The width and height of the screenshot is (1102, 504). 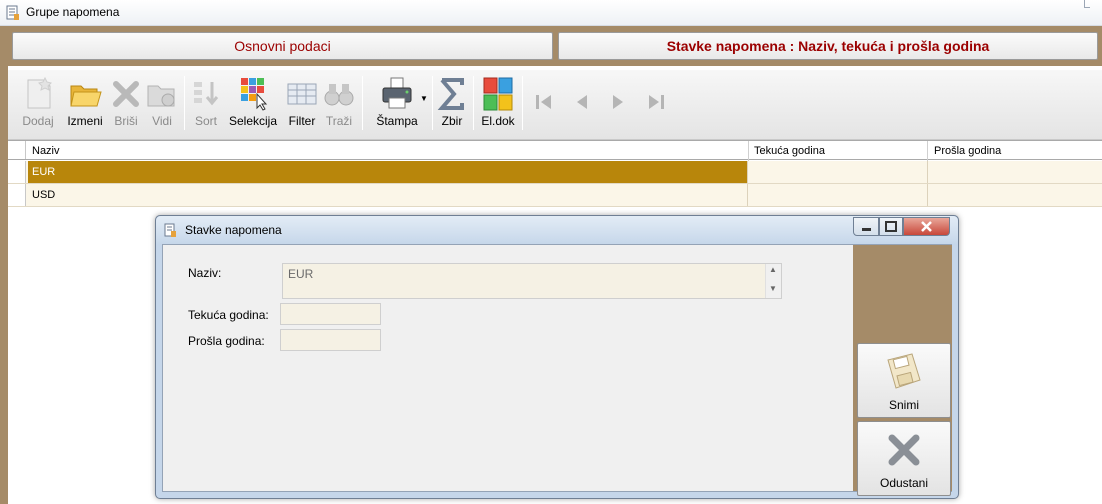 What do you see at coordinates (1087, 4) in the screenshot?
I see `window-edge-handle` at bounding box center [1087, 4].